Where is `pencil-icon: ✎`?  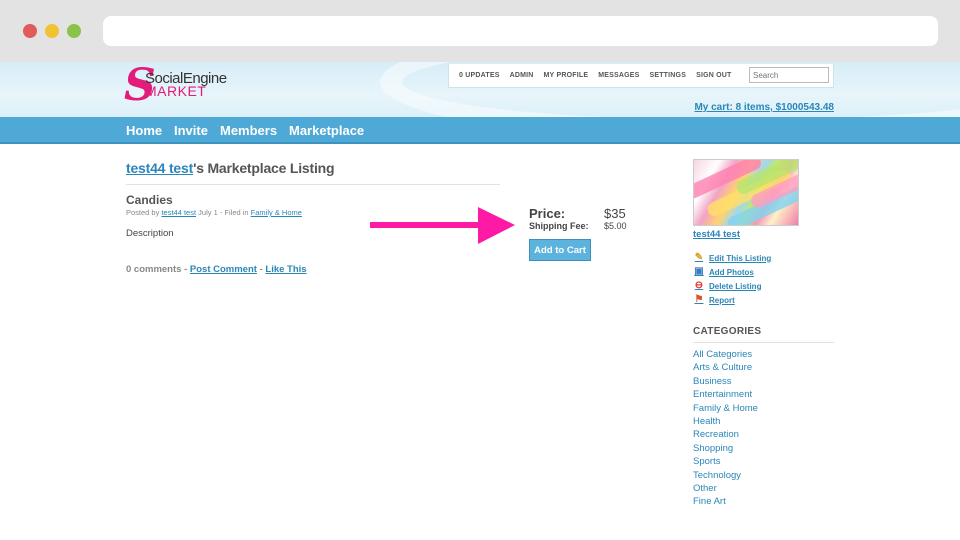 pencil-icon: ✎ is located at coordinates (699, 257).